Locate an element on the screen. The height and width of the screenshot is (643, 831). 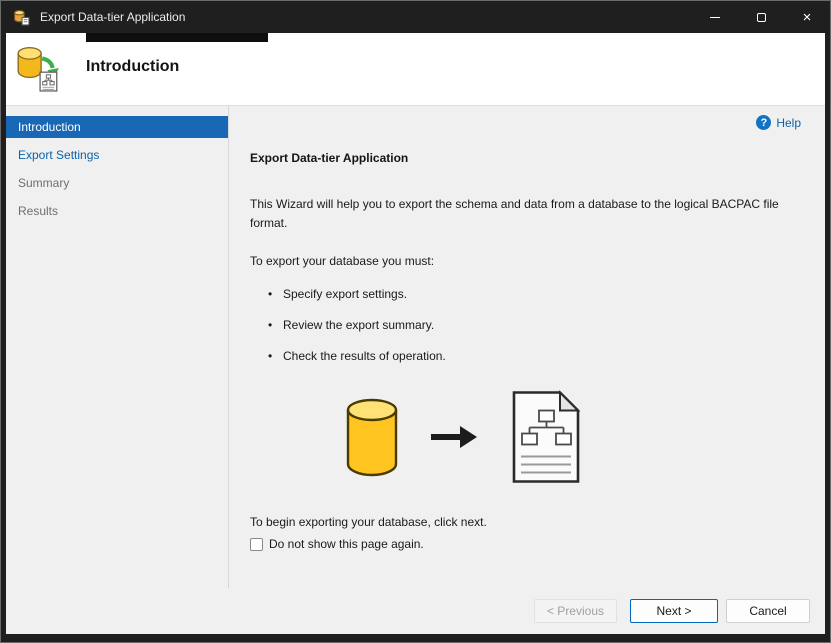
requirement-item: Check the results of operation. is located at coordinates (538, 356).